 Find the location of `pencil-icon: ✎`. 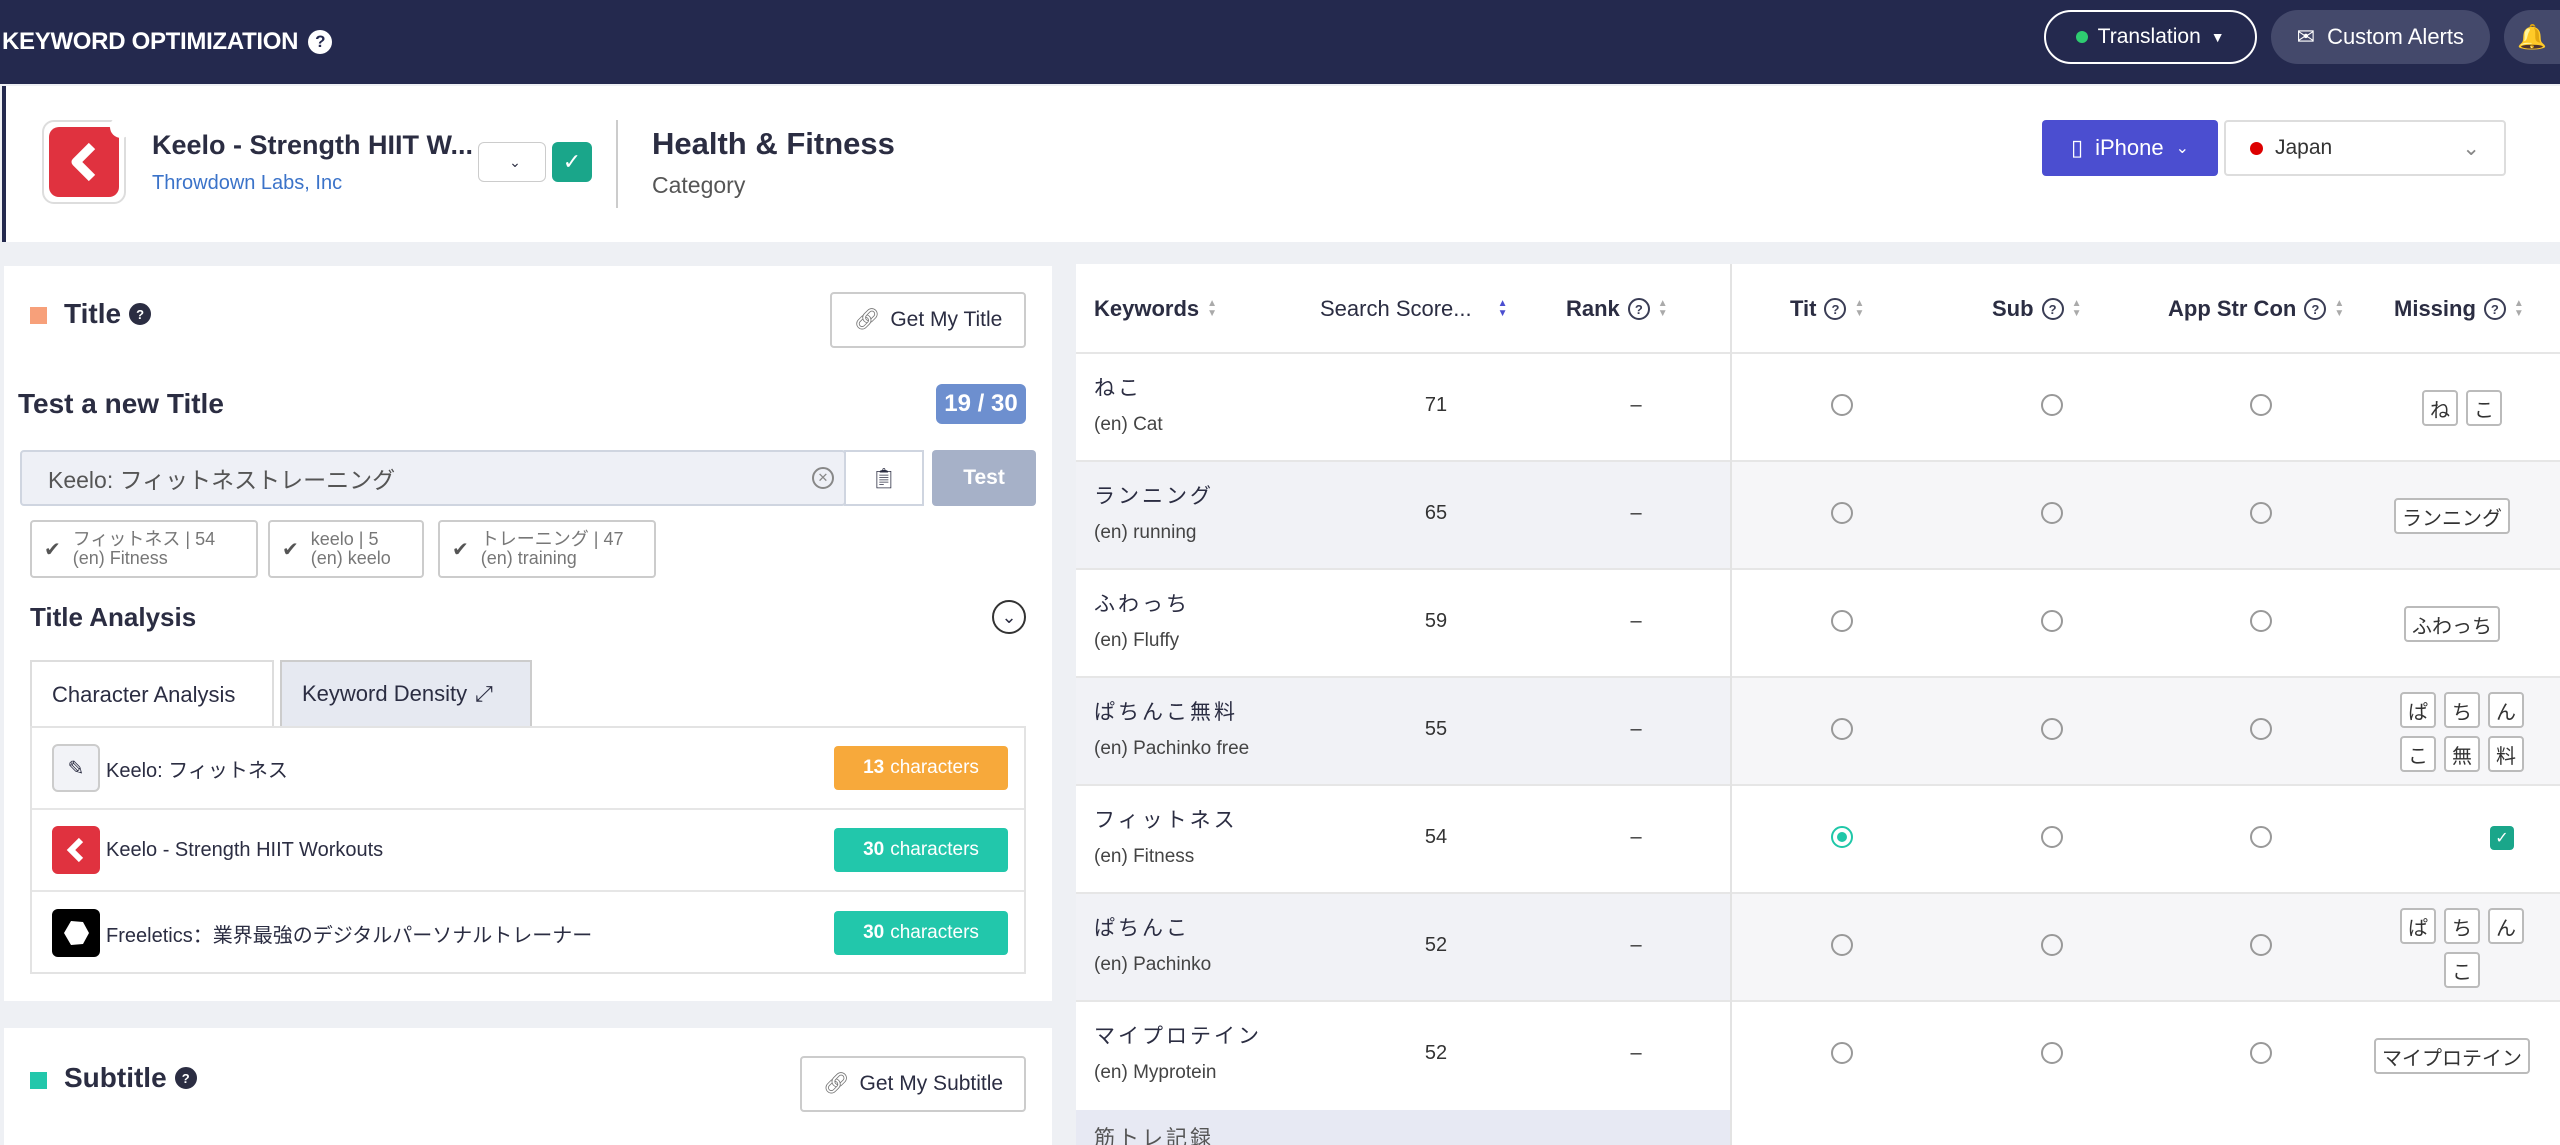

pencil-icon: ✎ is located at coordinates (76, 768).